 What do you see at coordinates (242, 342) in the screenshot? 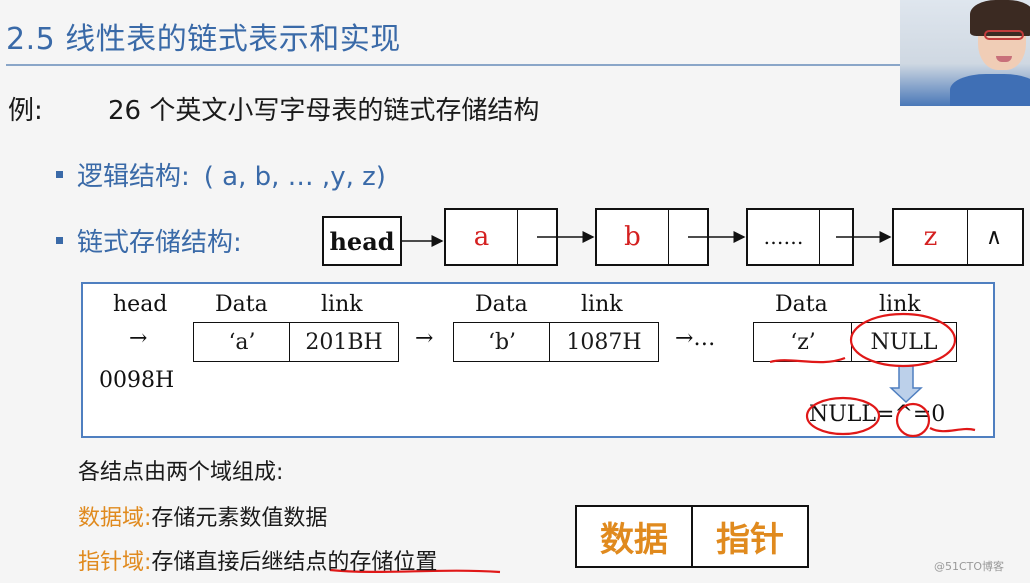
I see `mem-node-a-data: ‘a’` at bounding box center [242, 342].